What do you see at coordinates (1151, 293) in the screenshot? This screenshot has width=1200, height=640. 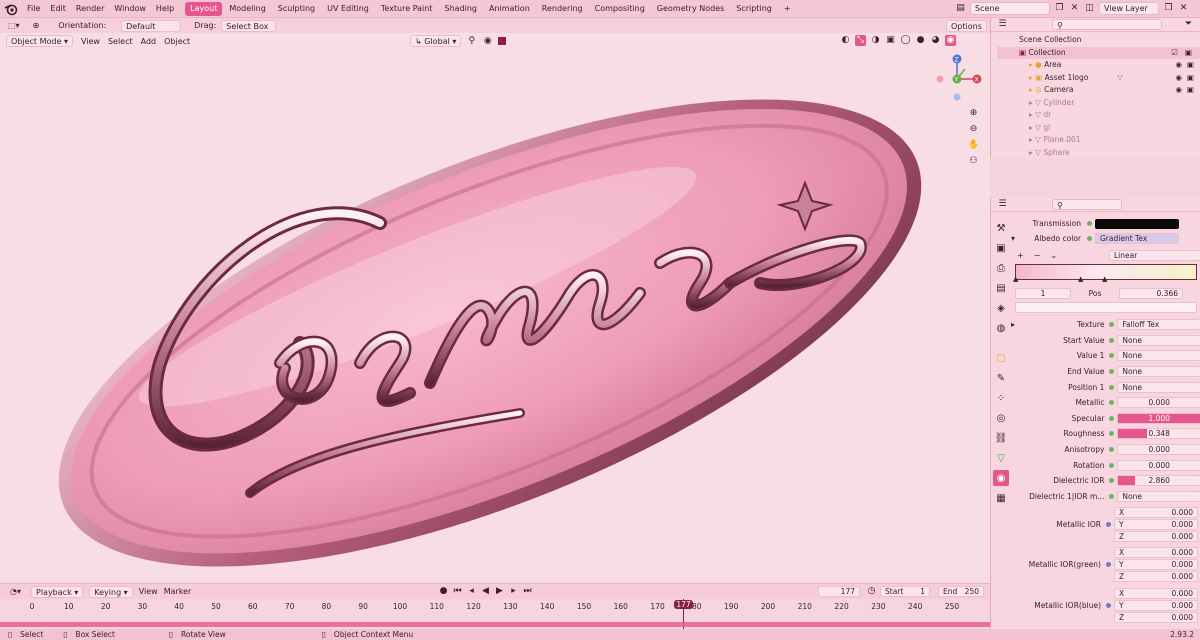 I see `pos-field: 0.366` at bounding box center [1151, 293].